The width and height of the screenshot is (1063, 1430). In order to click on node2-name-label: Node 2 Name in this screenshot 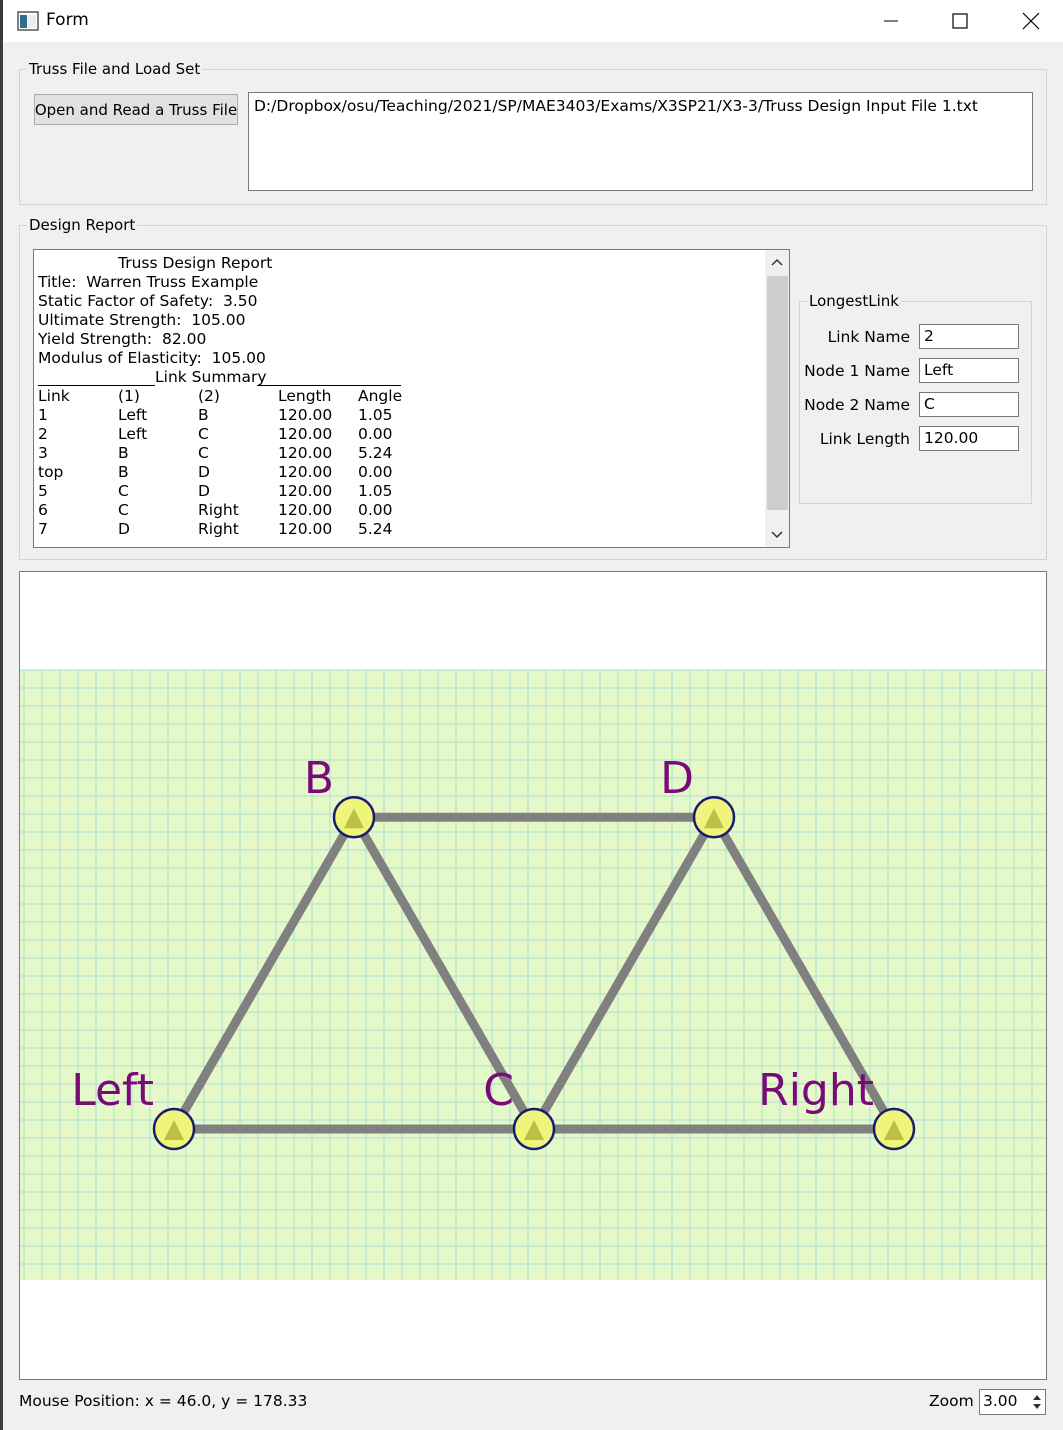, I will do `click(857, 405)`.